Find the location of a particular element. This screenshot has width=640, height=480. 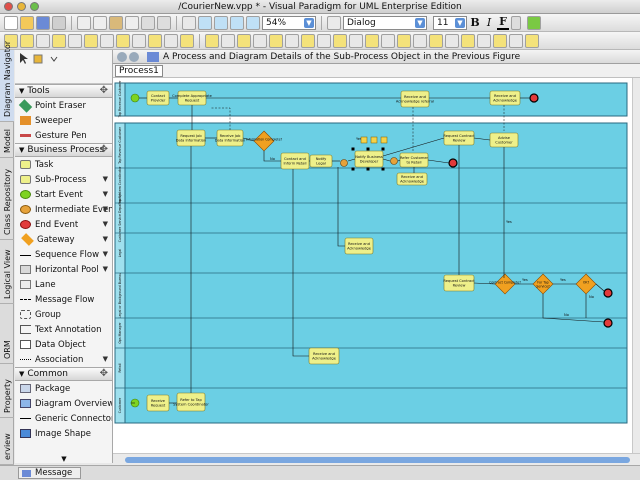

palette-item-generic-connector: Generic Connector is located at coordinates (63, 418).